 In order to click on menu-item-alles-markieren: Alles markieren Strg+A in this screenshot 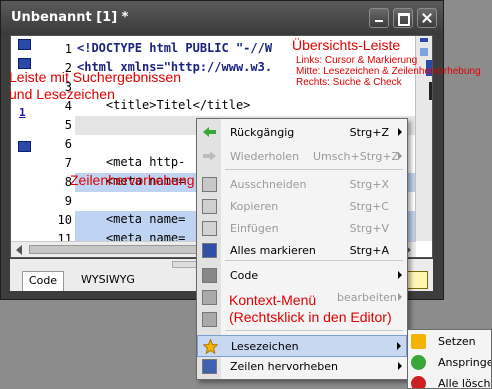, I will do `click(302, 251)`.